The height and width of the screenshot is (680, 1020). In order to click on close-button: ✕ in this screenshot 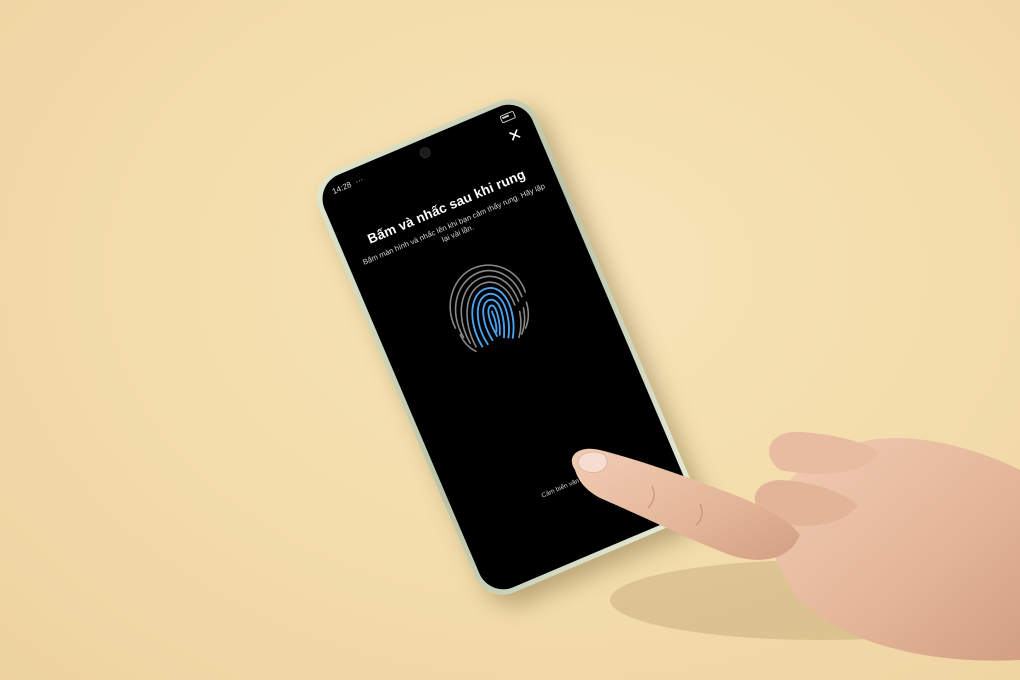, I will do `click(515, 136)`.